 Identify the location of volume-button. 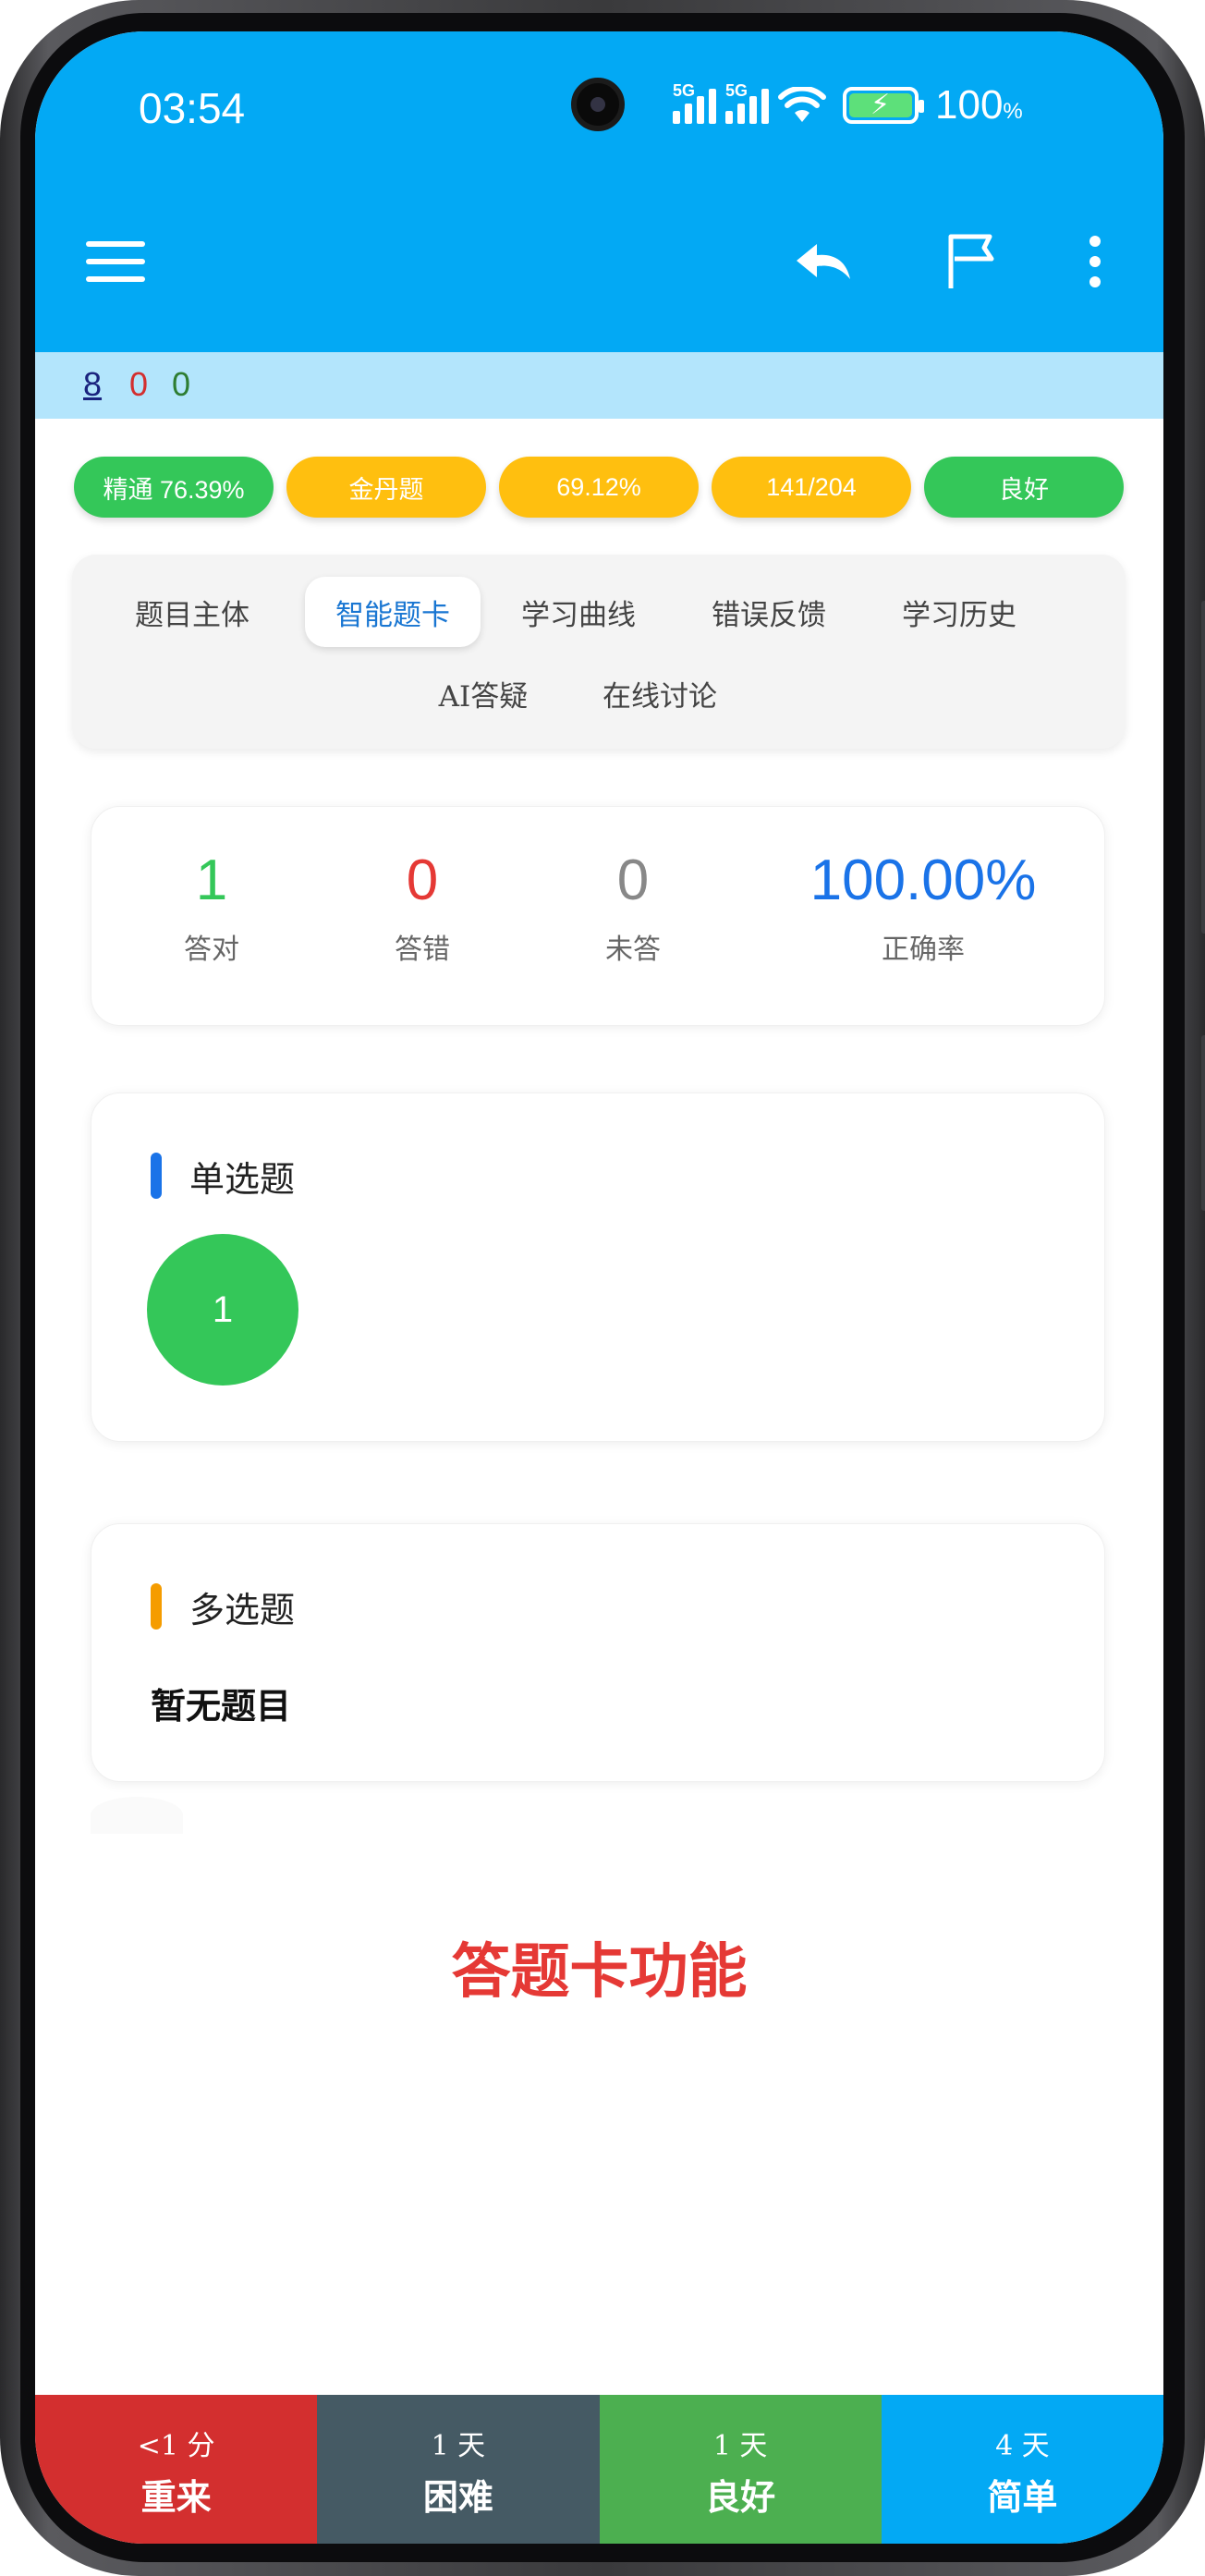
(1203, 767).